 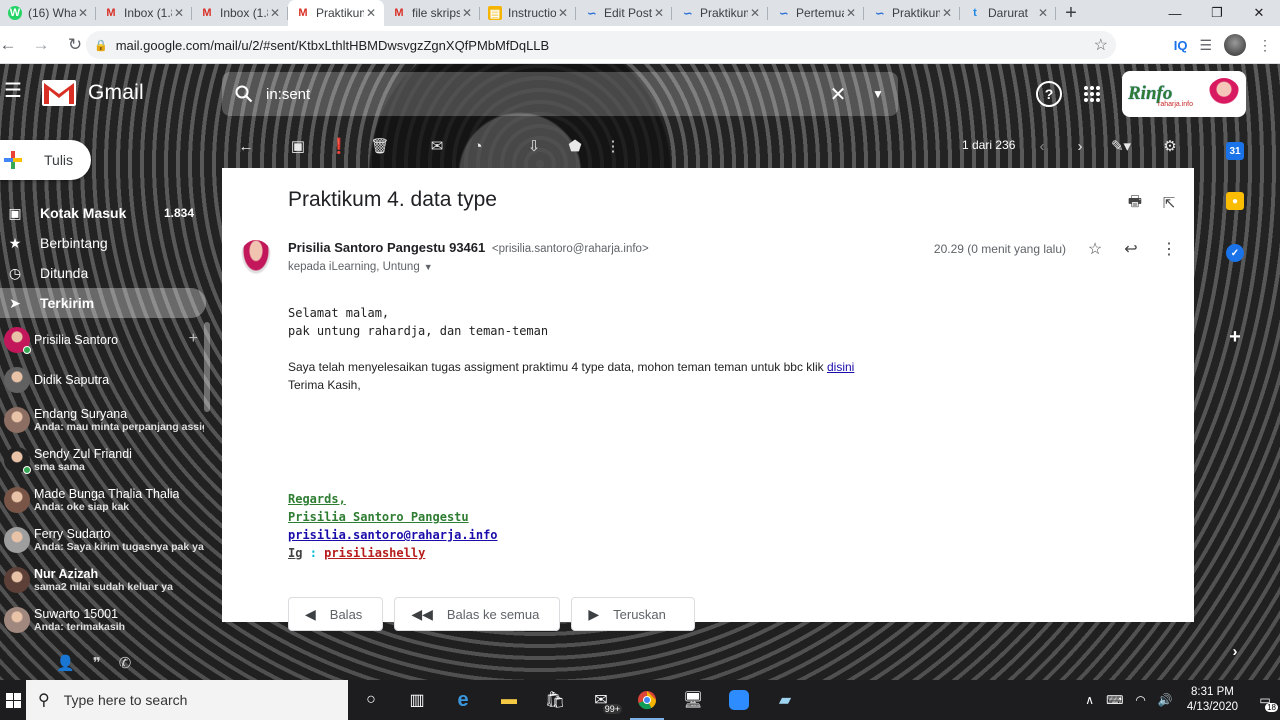 What do you see at coordinates (693, 700) in the screenshot?
I see `remote-desktop-icon: 🖥` at bounding box center [693, 700].